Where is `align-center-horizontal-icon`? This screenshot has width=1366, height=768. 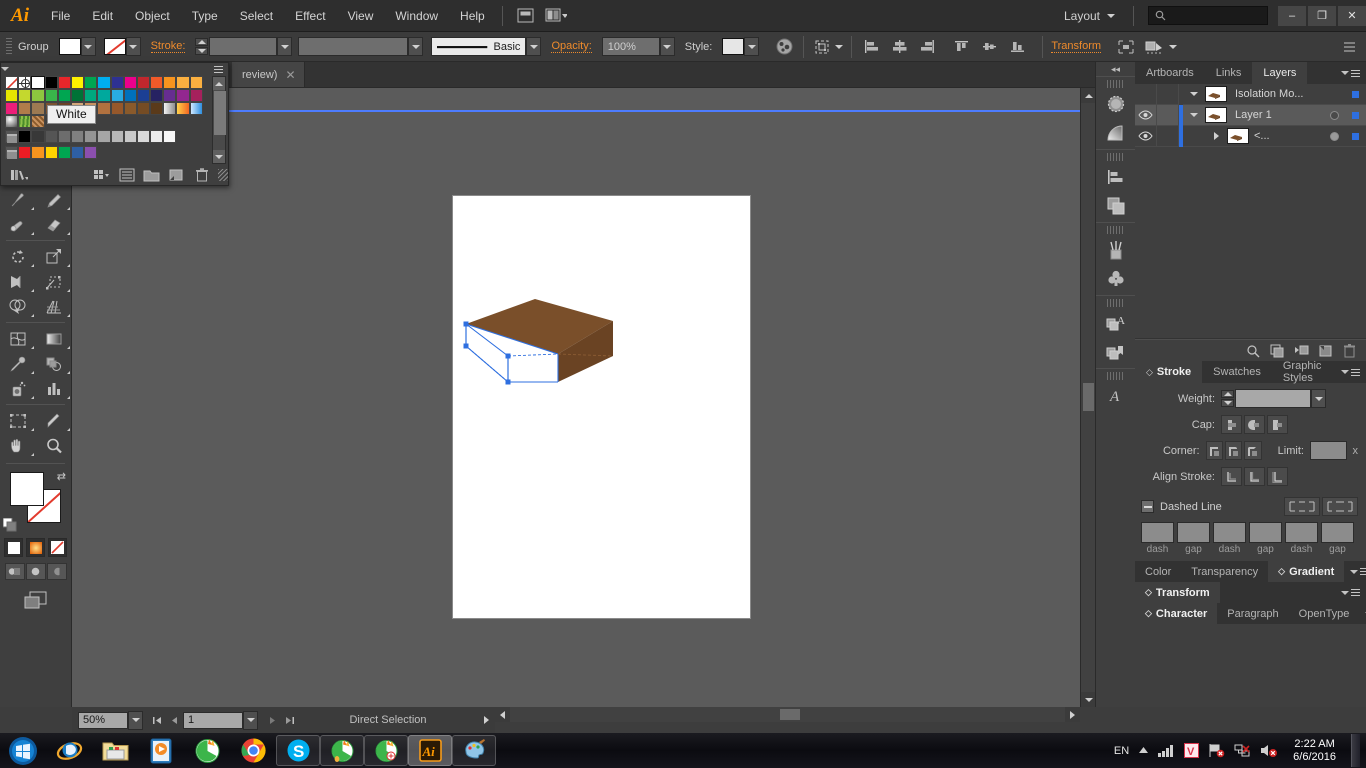
align-center-horizontal-icon is located at coordinates (899, 47).